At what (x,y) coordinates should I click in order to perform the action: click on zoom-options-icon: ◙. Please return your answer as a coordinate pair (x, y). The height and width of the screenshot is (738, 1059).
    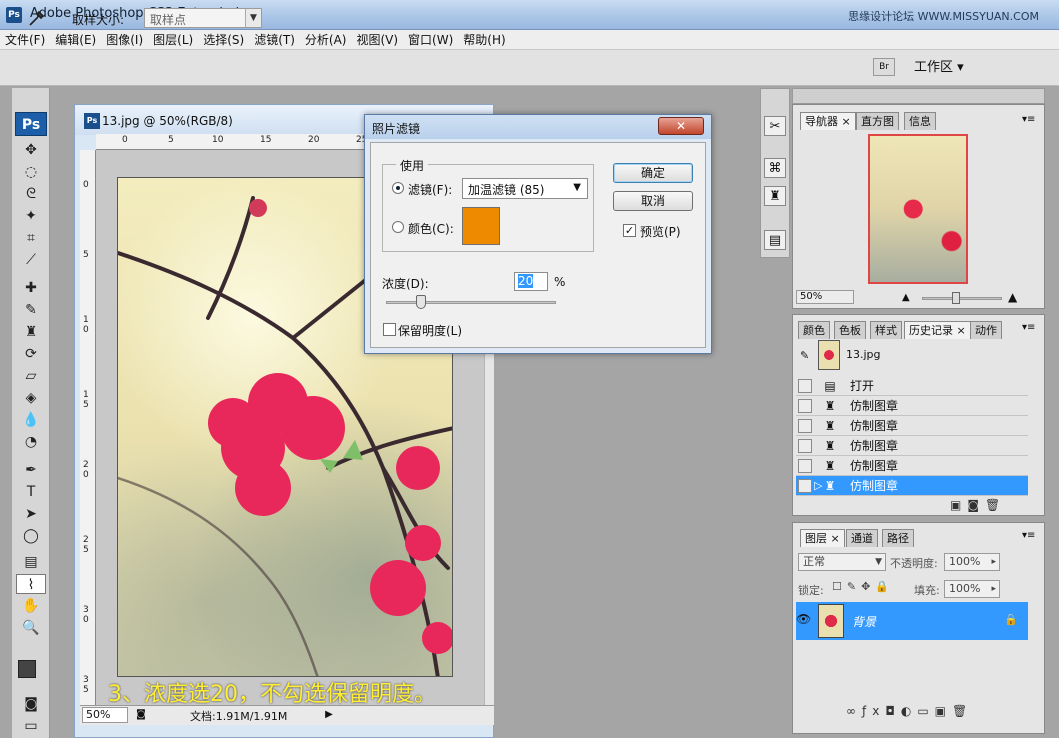
    Looking at the image, I should click on (141, 715).